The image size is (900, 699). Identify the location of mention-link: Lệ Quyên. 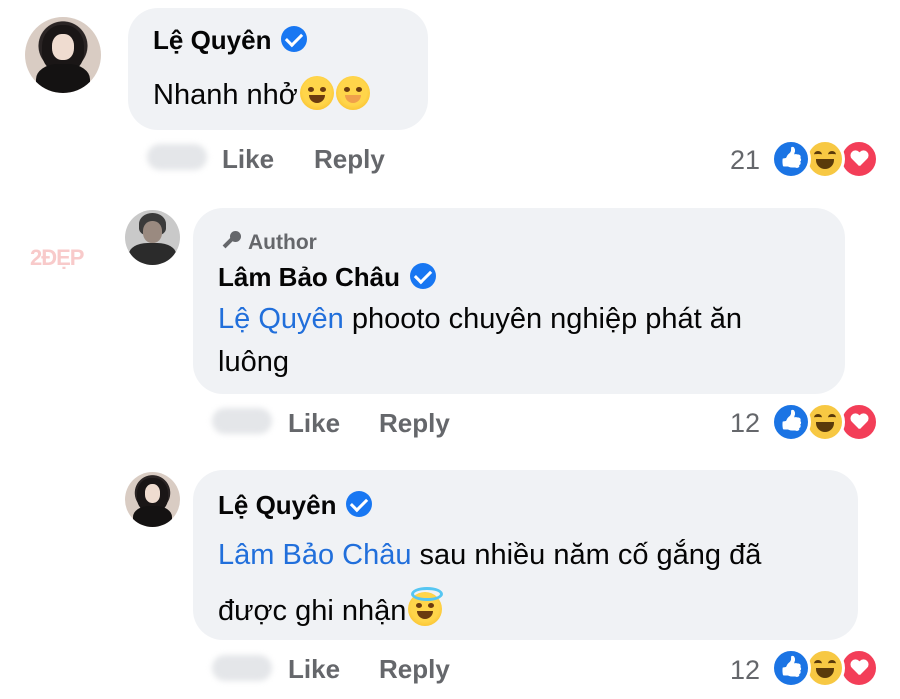
(281, 319).